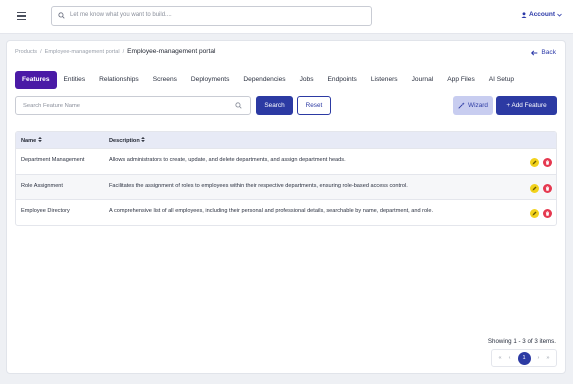 This screenshot has width=573, height=384. What do you see at coordinates (500, 358) in the screenshot?
I see `first-page-button: «` at bounding box center [500, 358].